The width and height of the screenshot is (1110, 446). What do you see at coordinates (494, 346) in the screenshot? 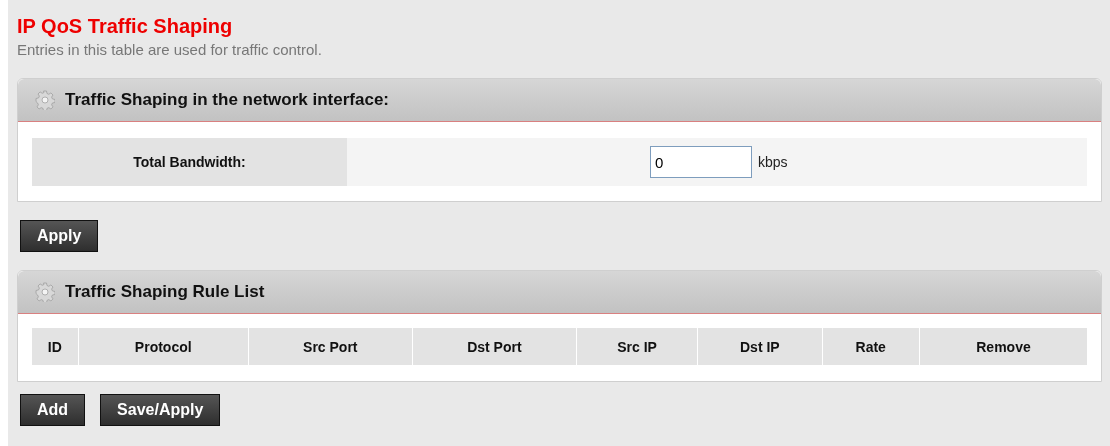
I see `column-header: Dst Port` at bounding box center [494, 346].